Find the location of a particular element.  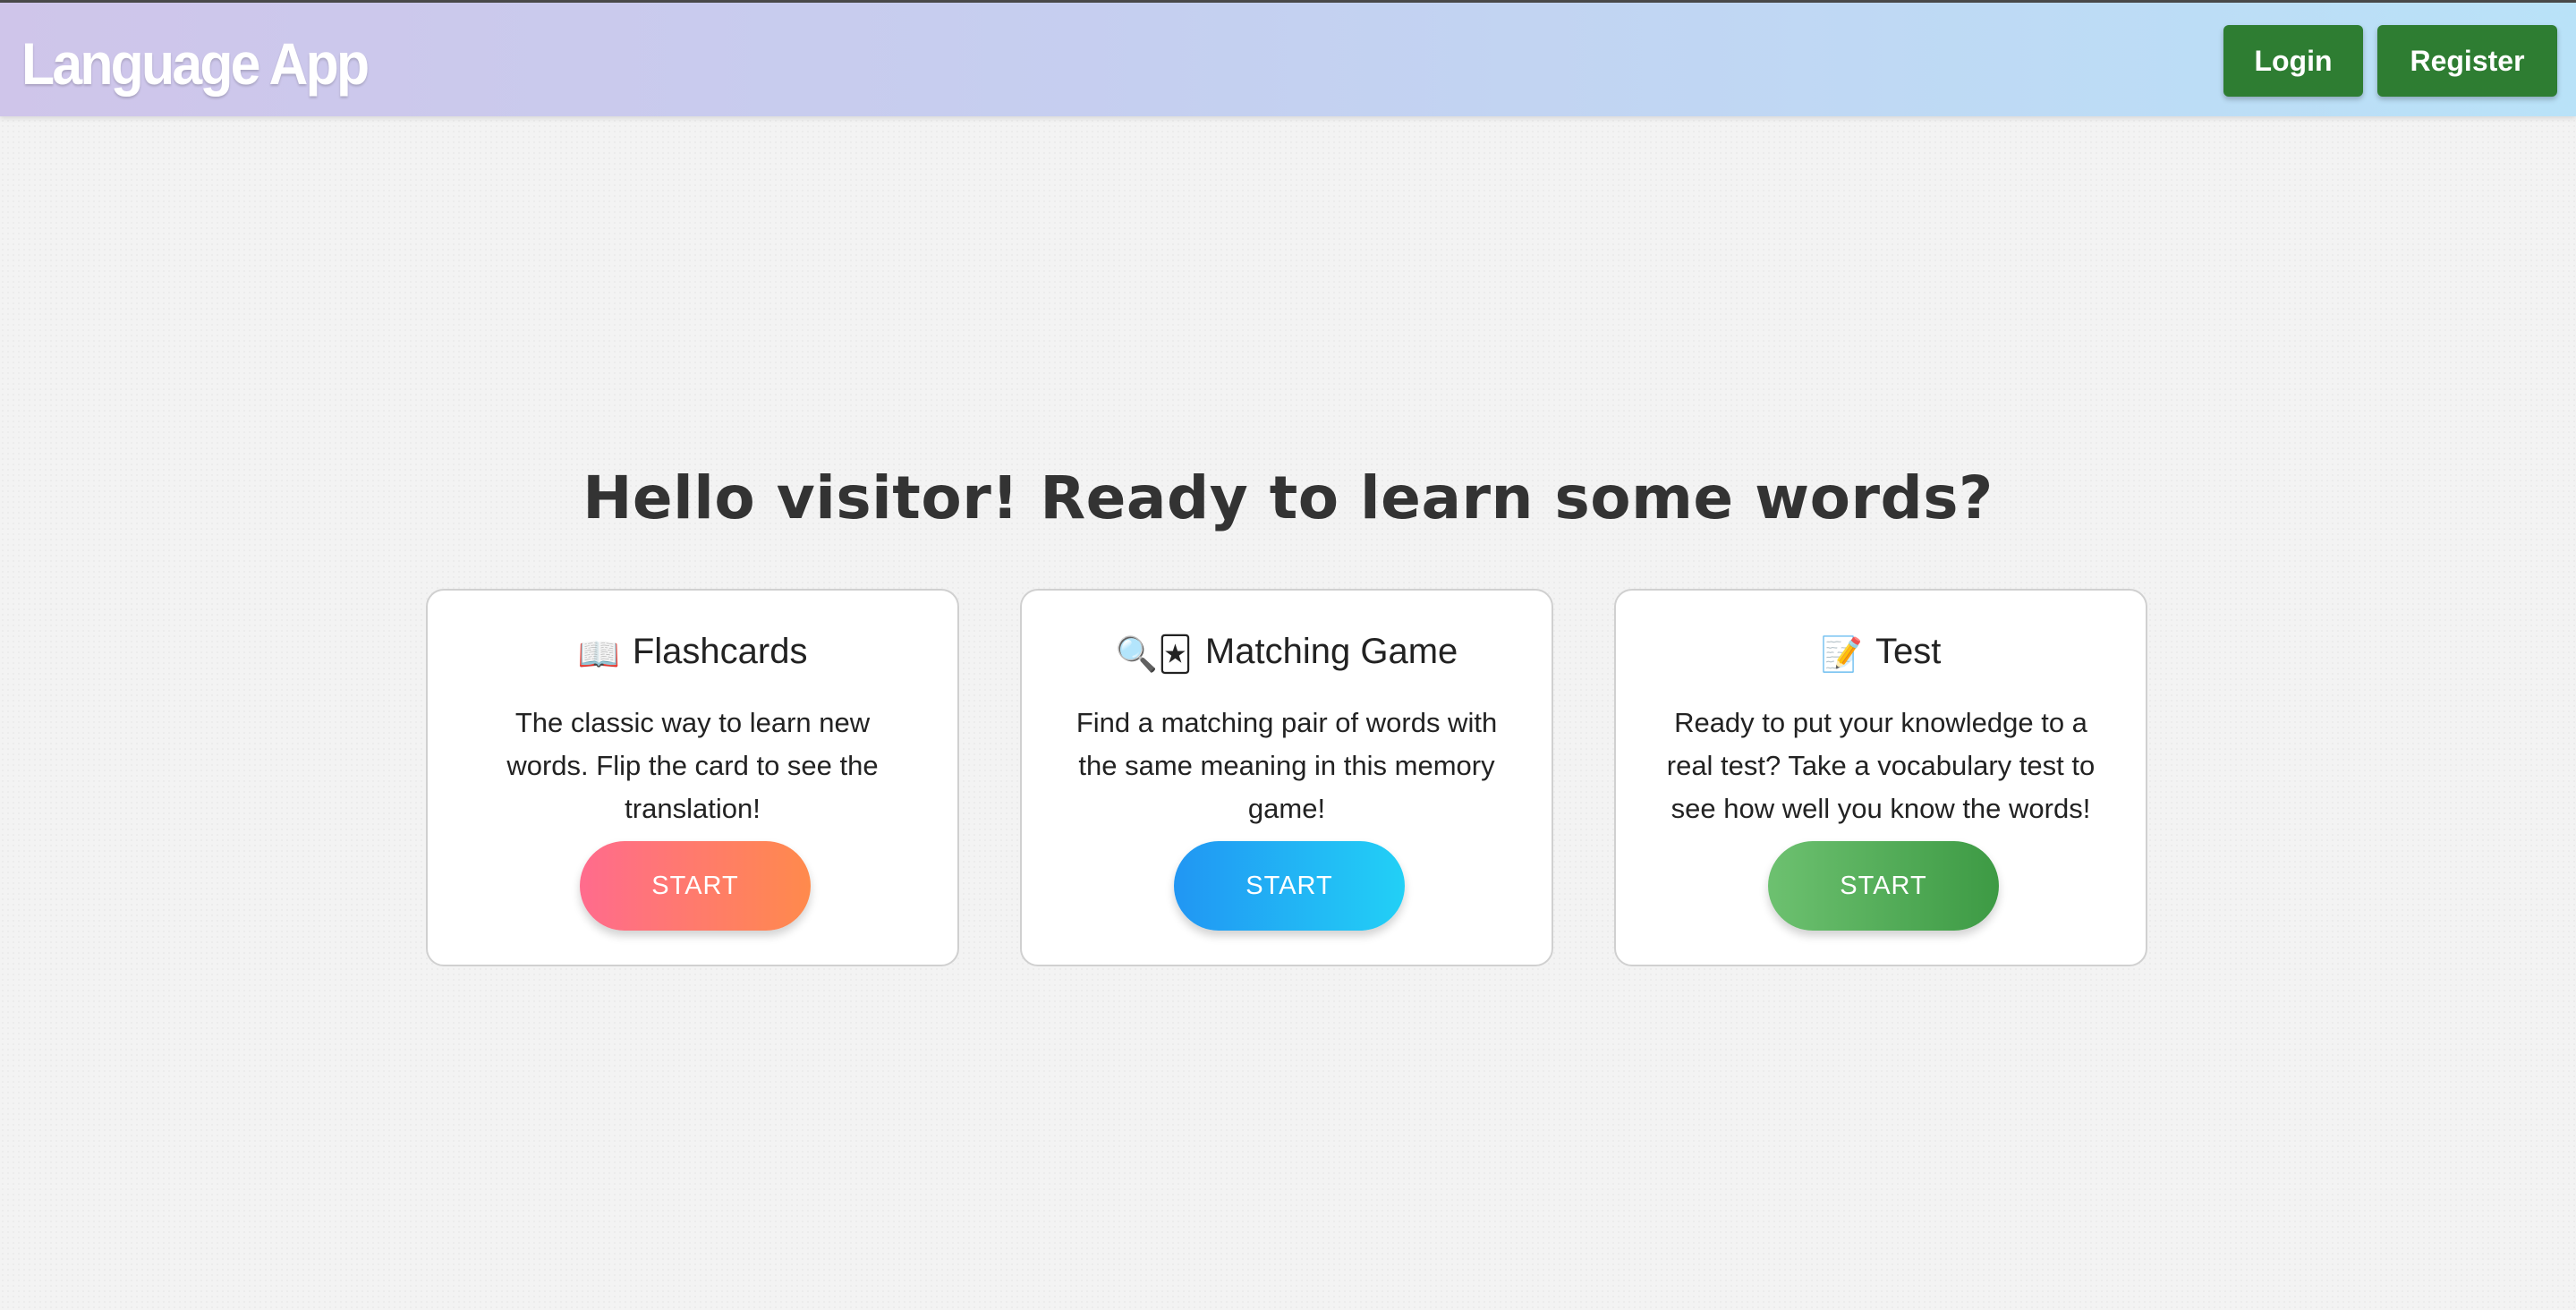

register-button: Register is located at coordinates (2467, 61).